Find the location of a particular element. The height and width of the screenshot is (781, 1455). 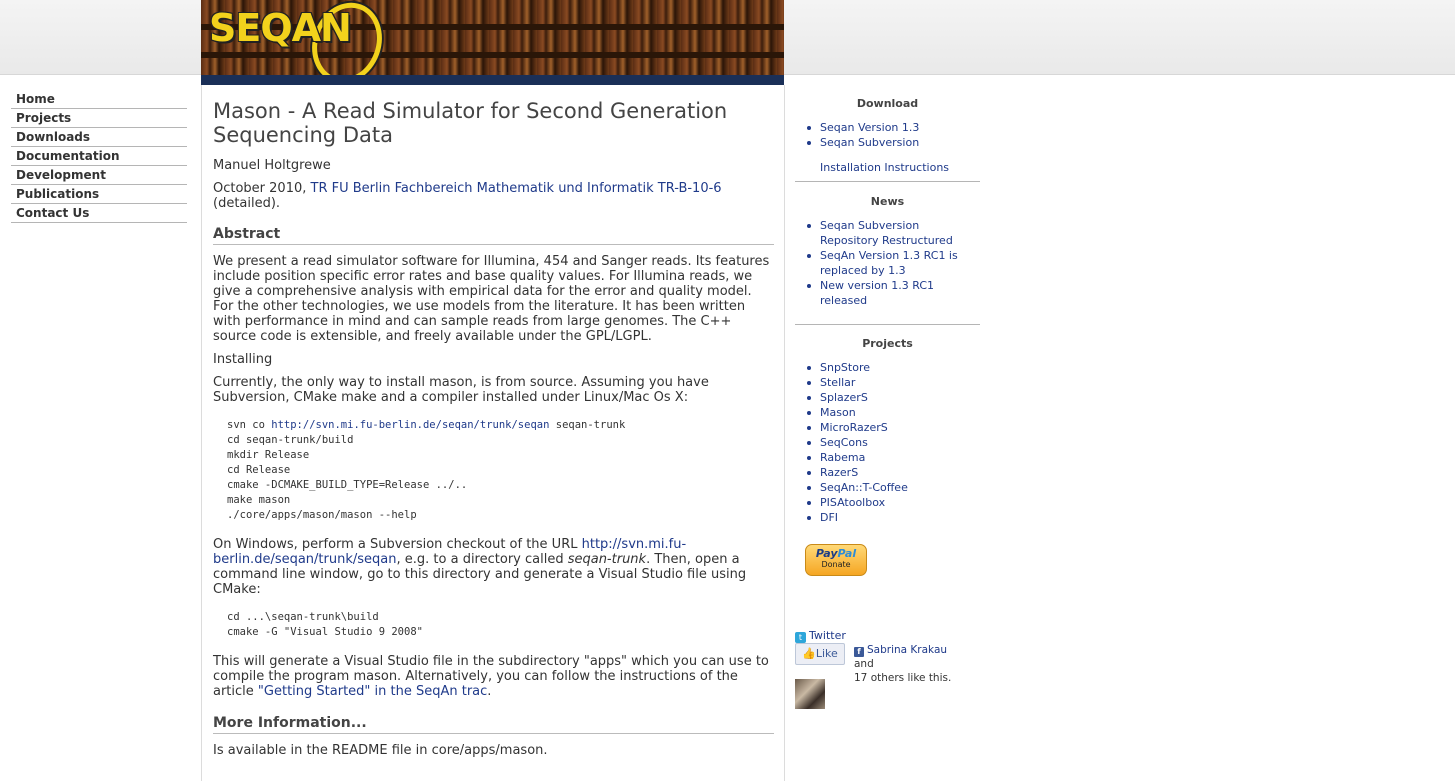

list-item: SeqAn::T-Coffee is located at coordinates (893, 487).